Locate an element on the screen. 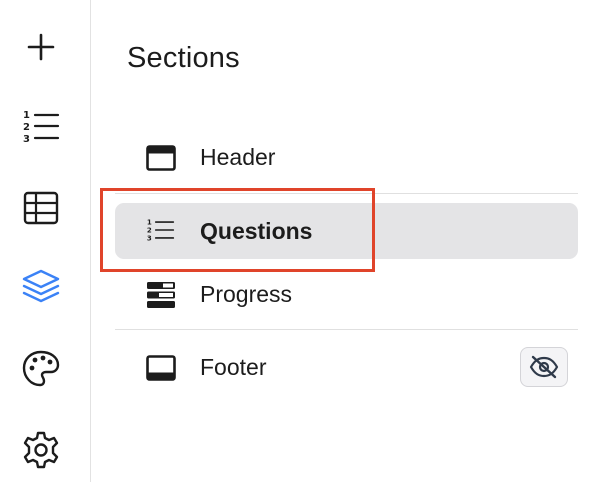 The image size is (596, 482). header-layout-icon is located at coordinates (161, 158).